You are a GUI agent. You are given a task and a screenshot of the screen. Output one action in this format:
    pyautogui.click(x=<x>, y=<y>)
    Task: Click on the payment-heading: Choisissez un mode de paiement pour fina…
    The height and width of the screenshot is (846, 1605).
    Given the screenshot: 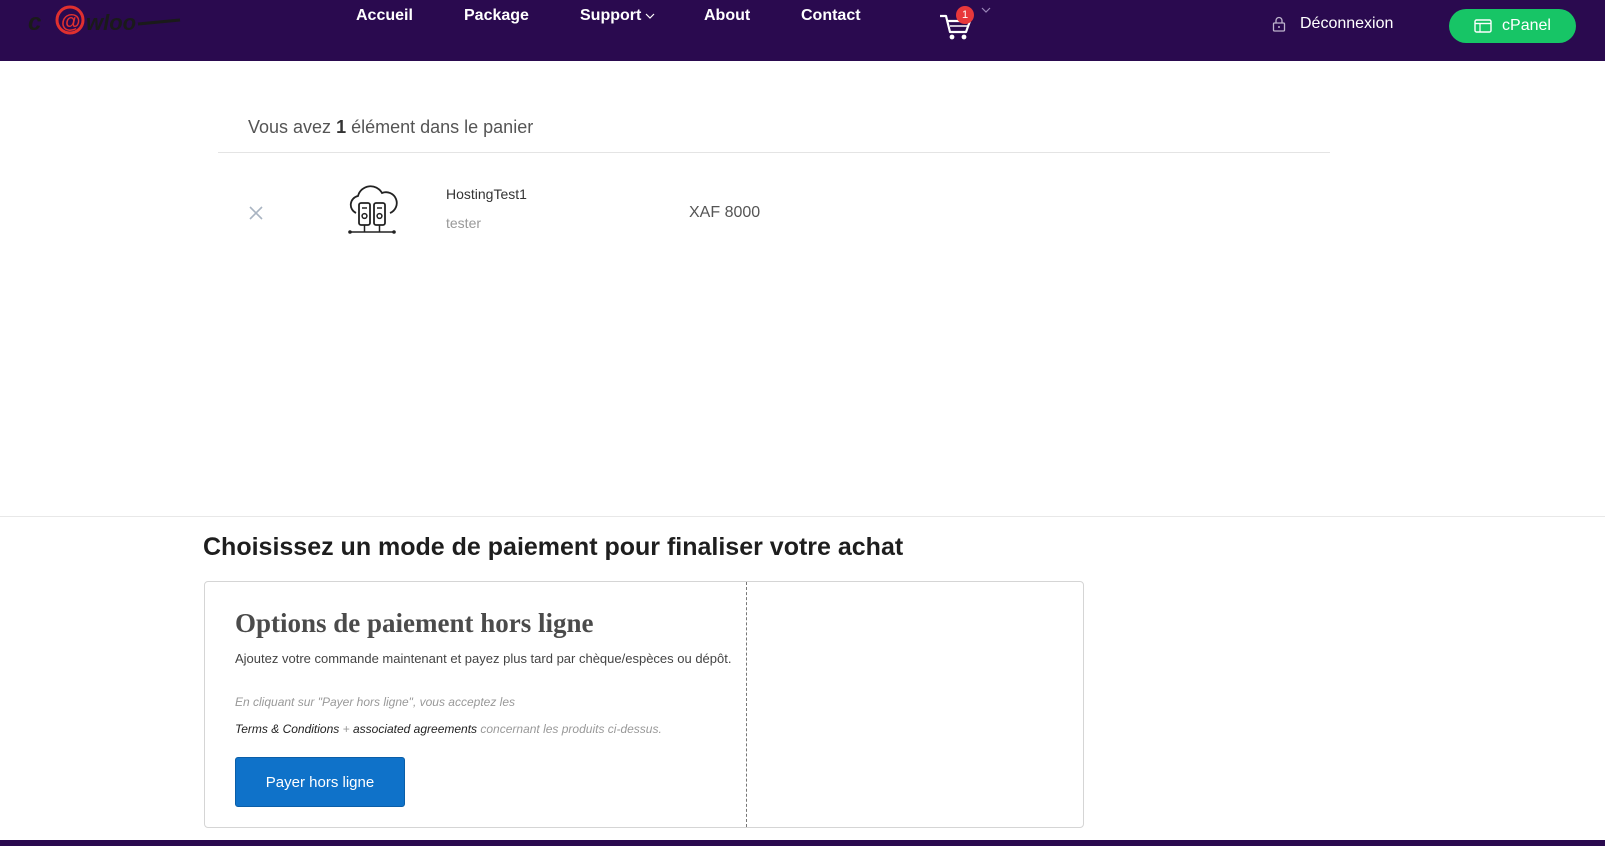 What is the action you would take?
    pyautogui.click(x=553, y=547)
    